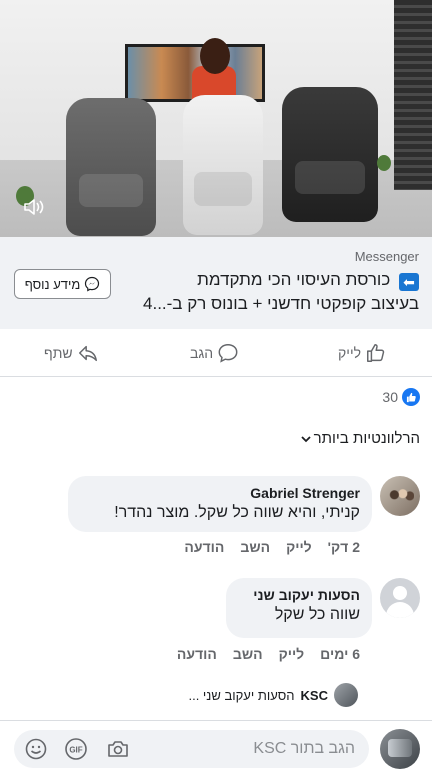 The image size is (432, 775). What do you see at coordinates (304, 748) in the screenshot?
I see `comment-input-placeholder: הגב בתור KSC` at bounding box center [304, 748].